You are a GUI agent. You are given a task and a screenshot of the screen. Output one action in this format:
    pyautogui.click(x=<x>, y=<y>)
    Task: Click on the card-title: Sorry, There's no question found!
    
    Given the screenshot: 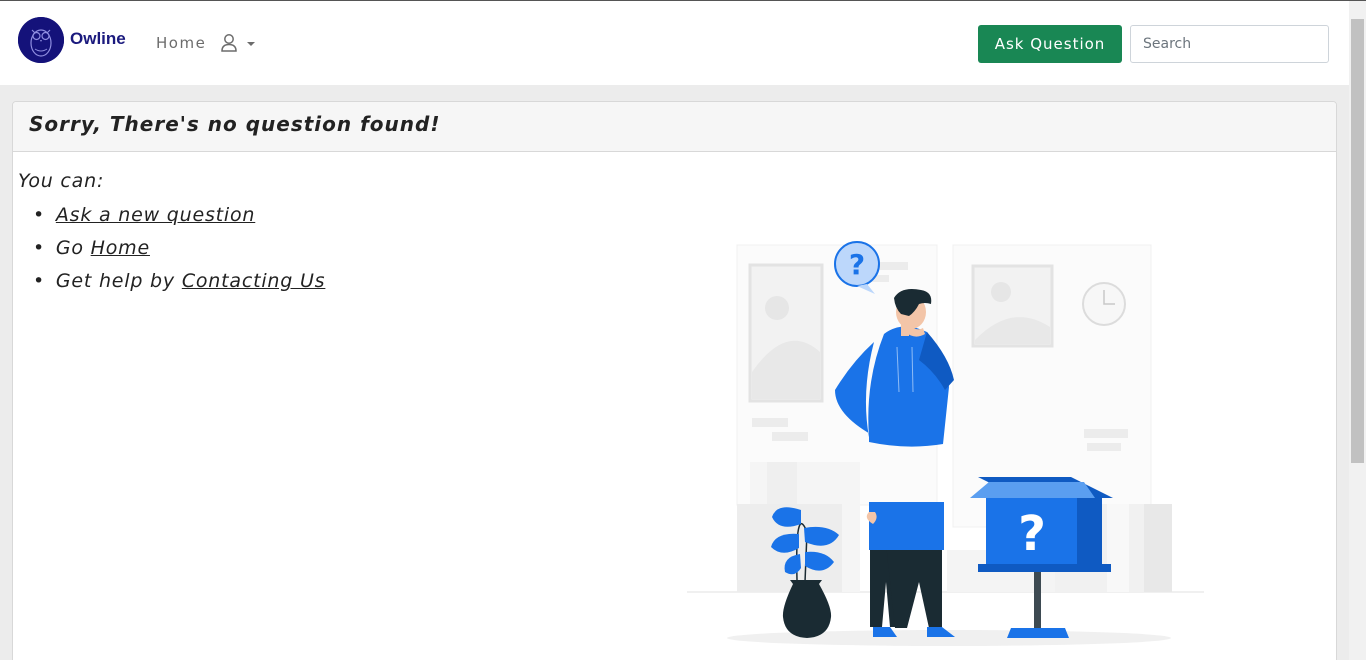 What is the action you would take?
    pyautogui.click(x=235, y=124)
    